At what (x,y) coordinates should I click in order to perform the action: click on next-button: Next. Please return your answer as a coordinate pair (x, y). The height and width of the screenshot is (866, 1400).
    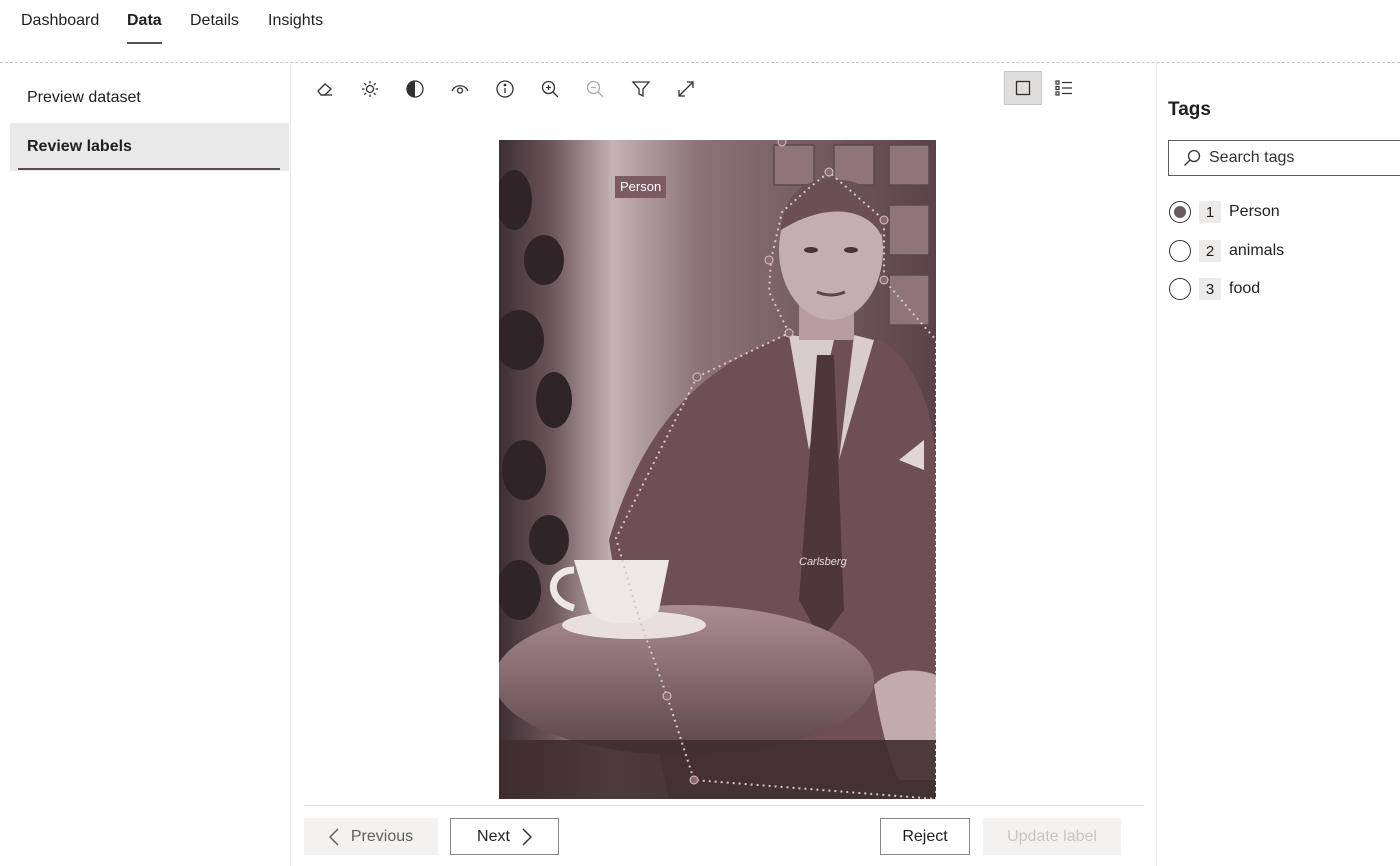
    Looking at the image, I should click on (504, 836).